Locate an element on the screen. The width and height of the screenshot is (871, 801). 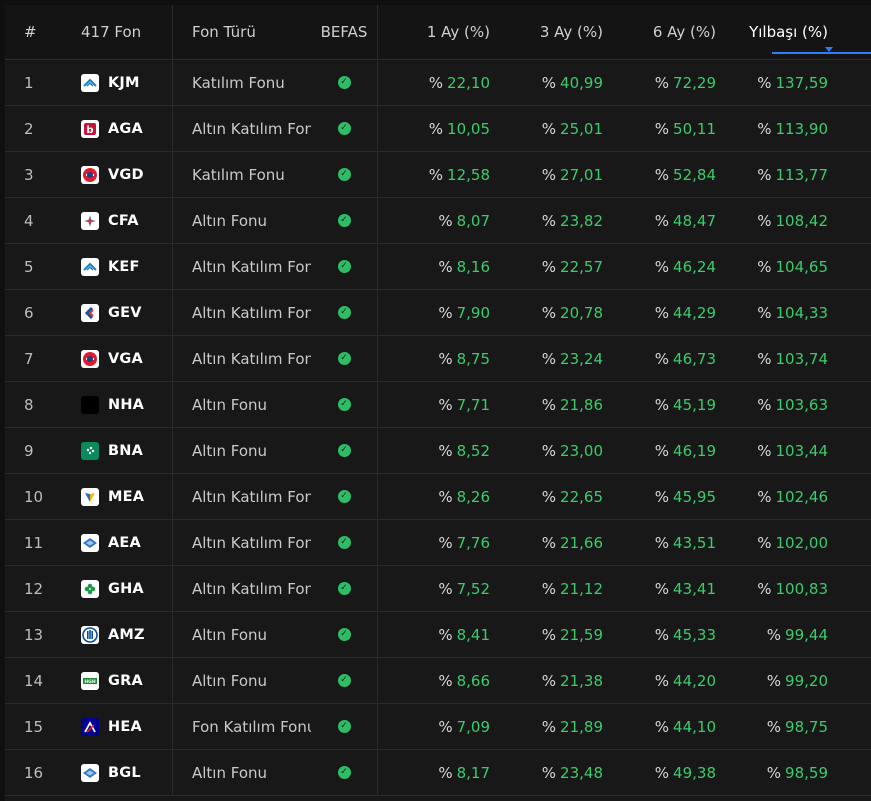
fund-code: AMZ is located at coordinates (126, 635).